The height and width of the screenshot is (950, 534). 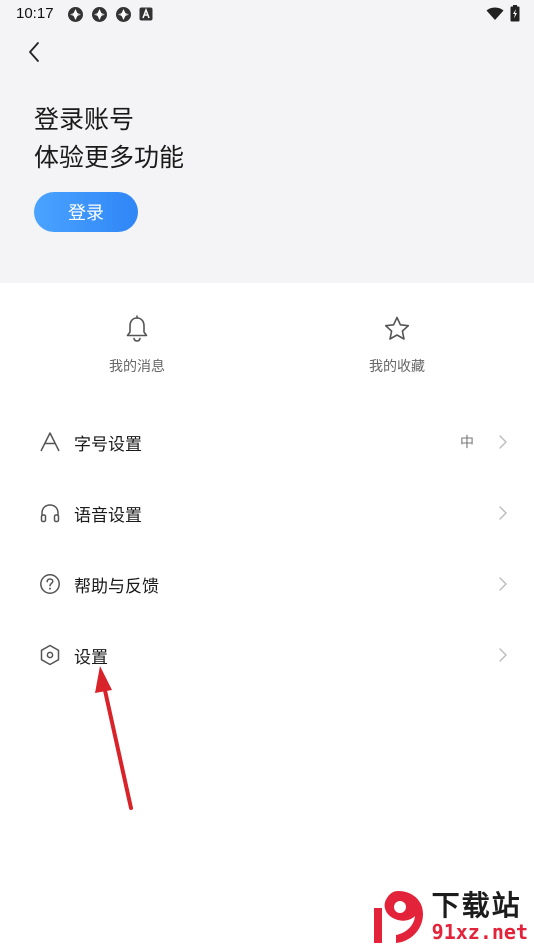 What do you see at coordinates (267, 513) in the screenshot?
I see `menu-voice-settings: 语音设置` at bounding box center [267, 513].